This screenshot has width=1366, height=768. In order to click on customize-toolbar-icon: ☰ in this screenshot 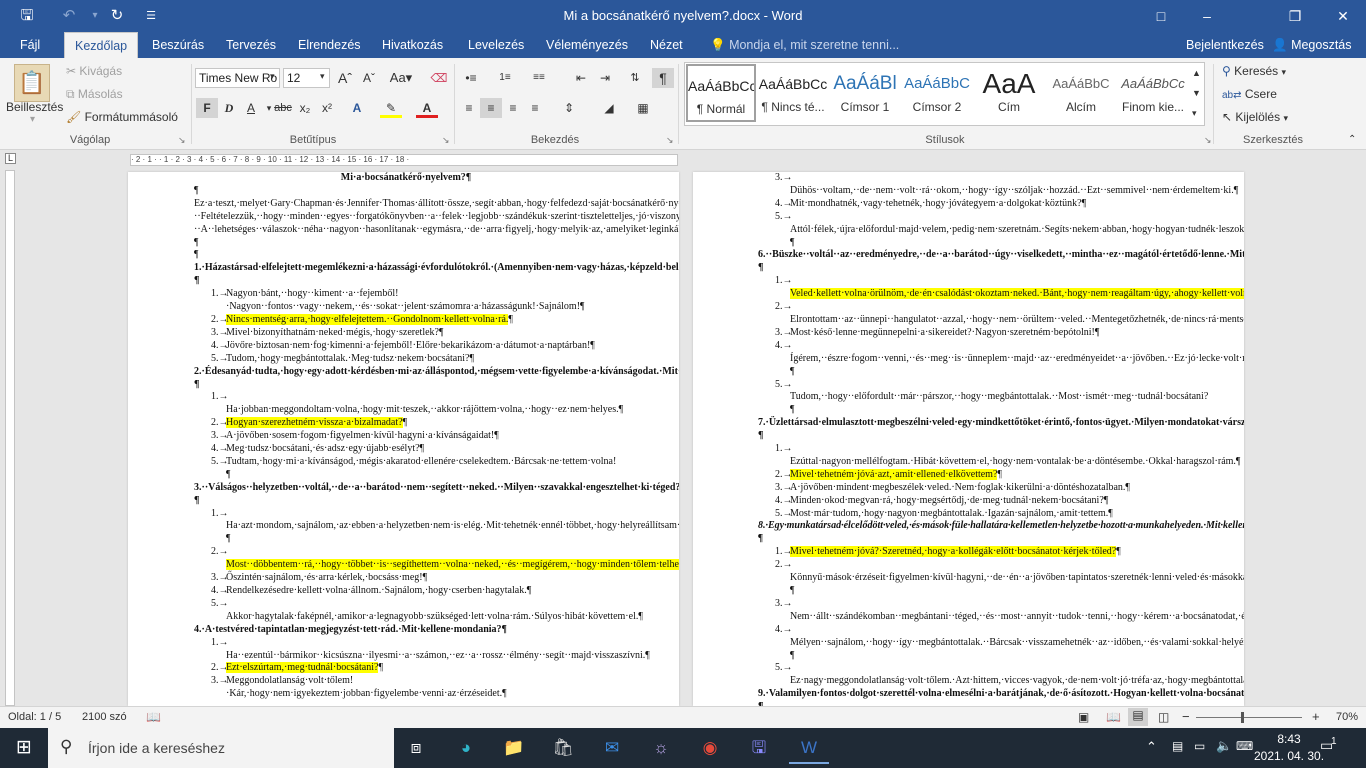, I will do `click(151, 16)`.